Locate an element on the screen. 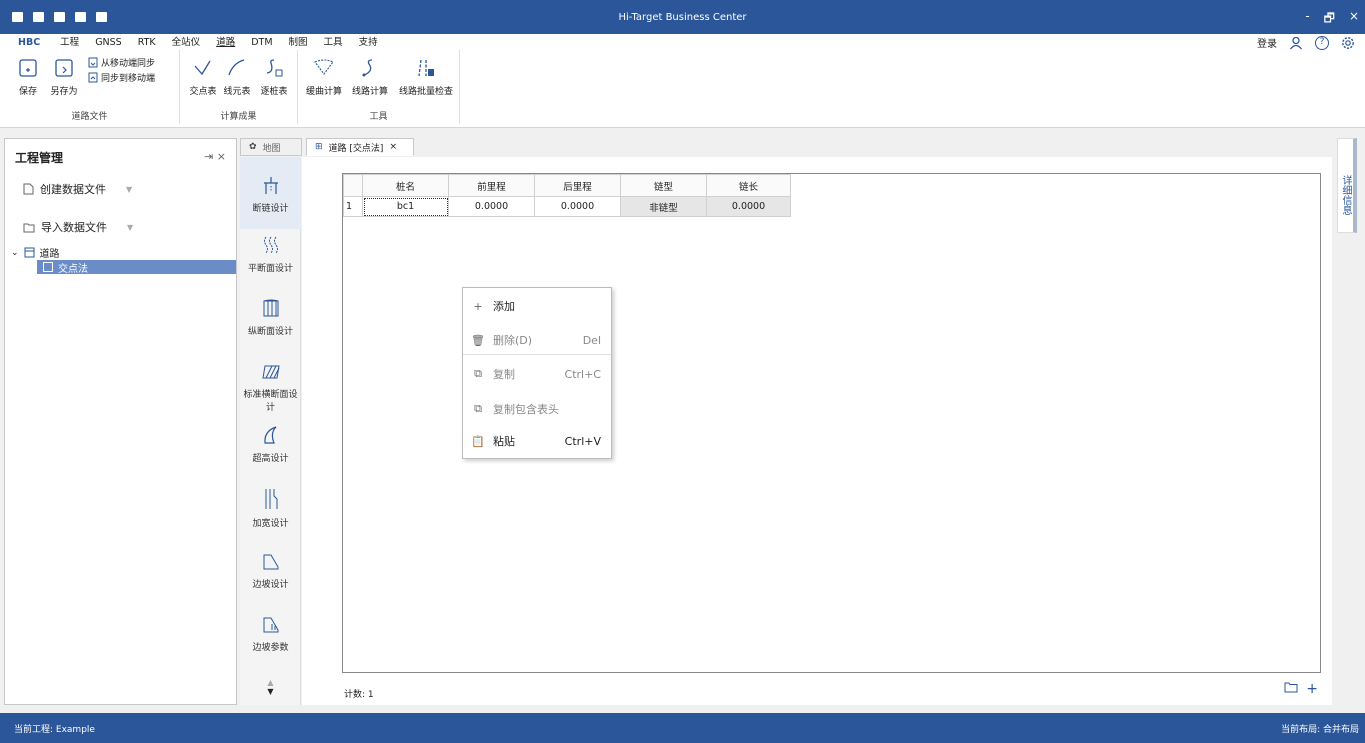 The width and height of the screenshot is (1365, 743). tab-road-intersection: ⊞ 道路 [交点法] × is located at coordinates (360, 147).